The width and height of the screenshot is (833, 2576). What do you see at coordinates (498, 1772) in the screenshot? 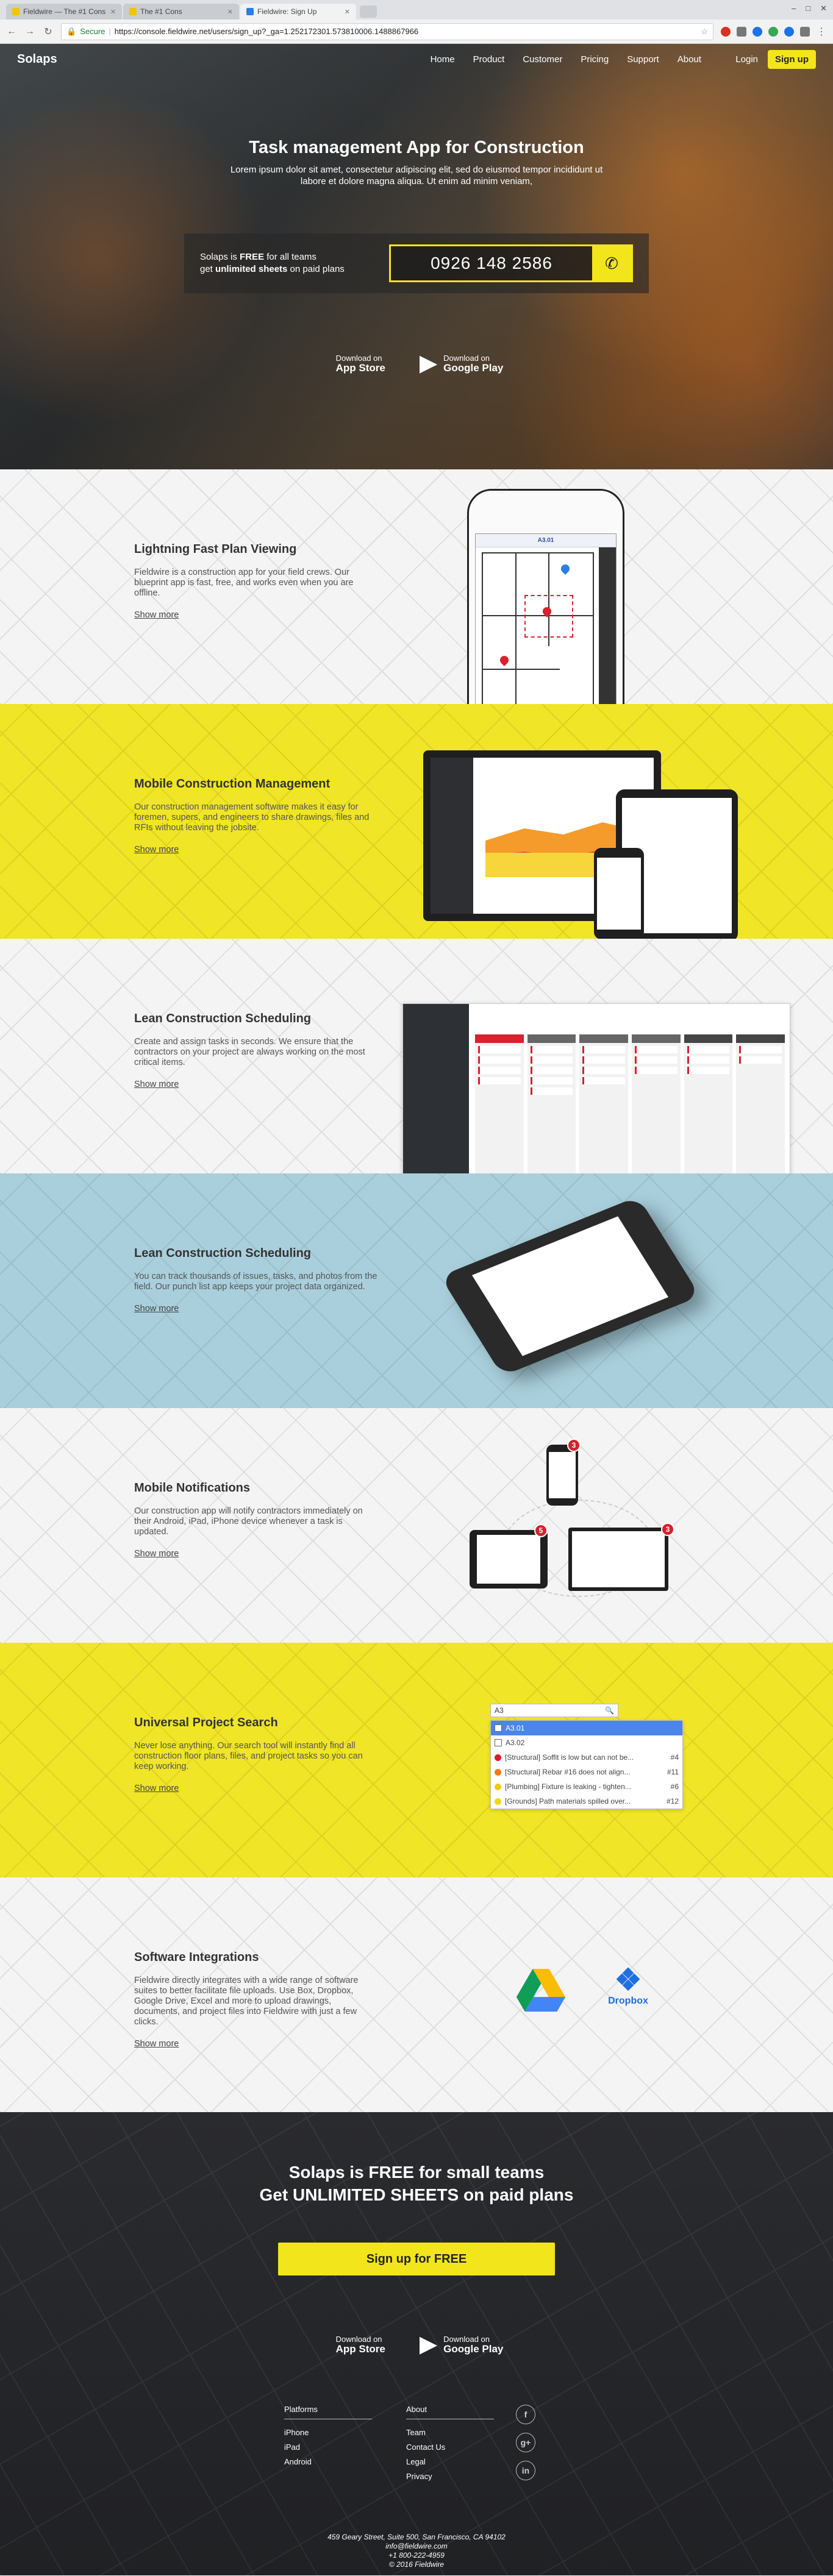
I see `task-status-icon` at bounding box center [498, 1772].